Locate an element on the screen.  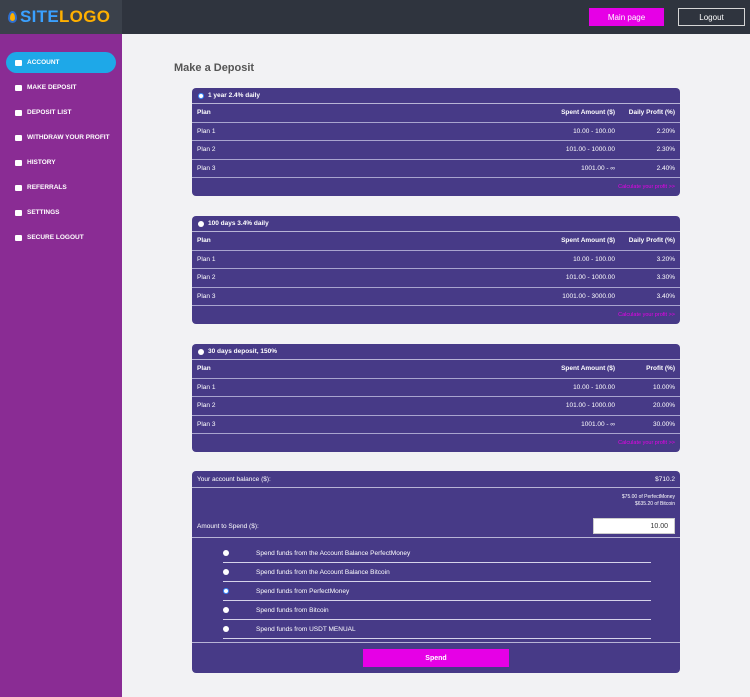
payment-option: Spend funds from PerfectMoney is located at coordinates (437, 591).